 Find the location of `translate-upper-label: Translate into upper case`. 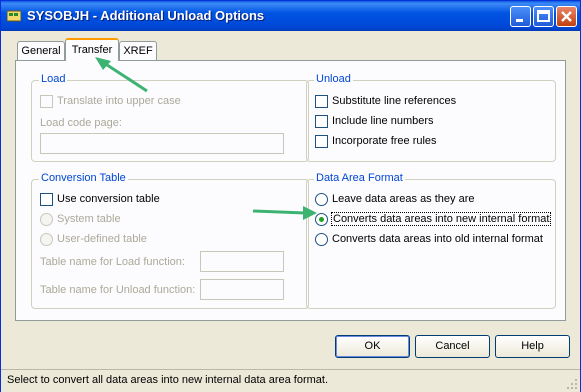

translate-upper-label: Translate into upper case is located at coordinates (119, 101).